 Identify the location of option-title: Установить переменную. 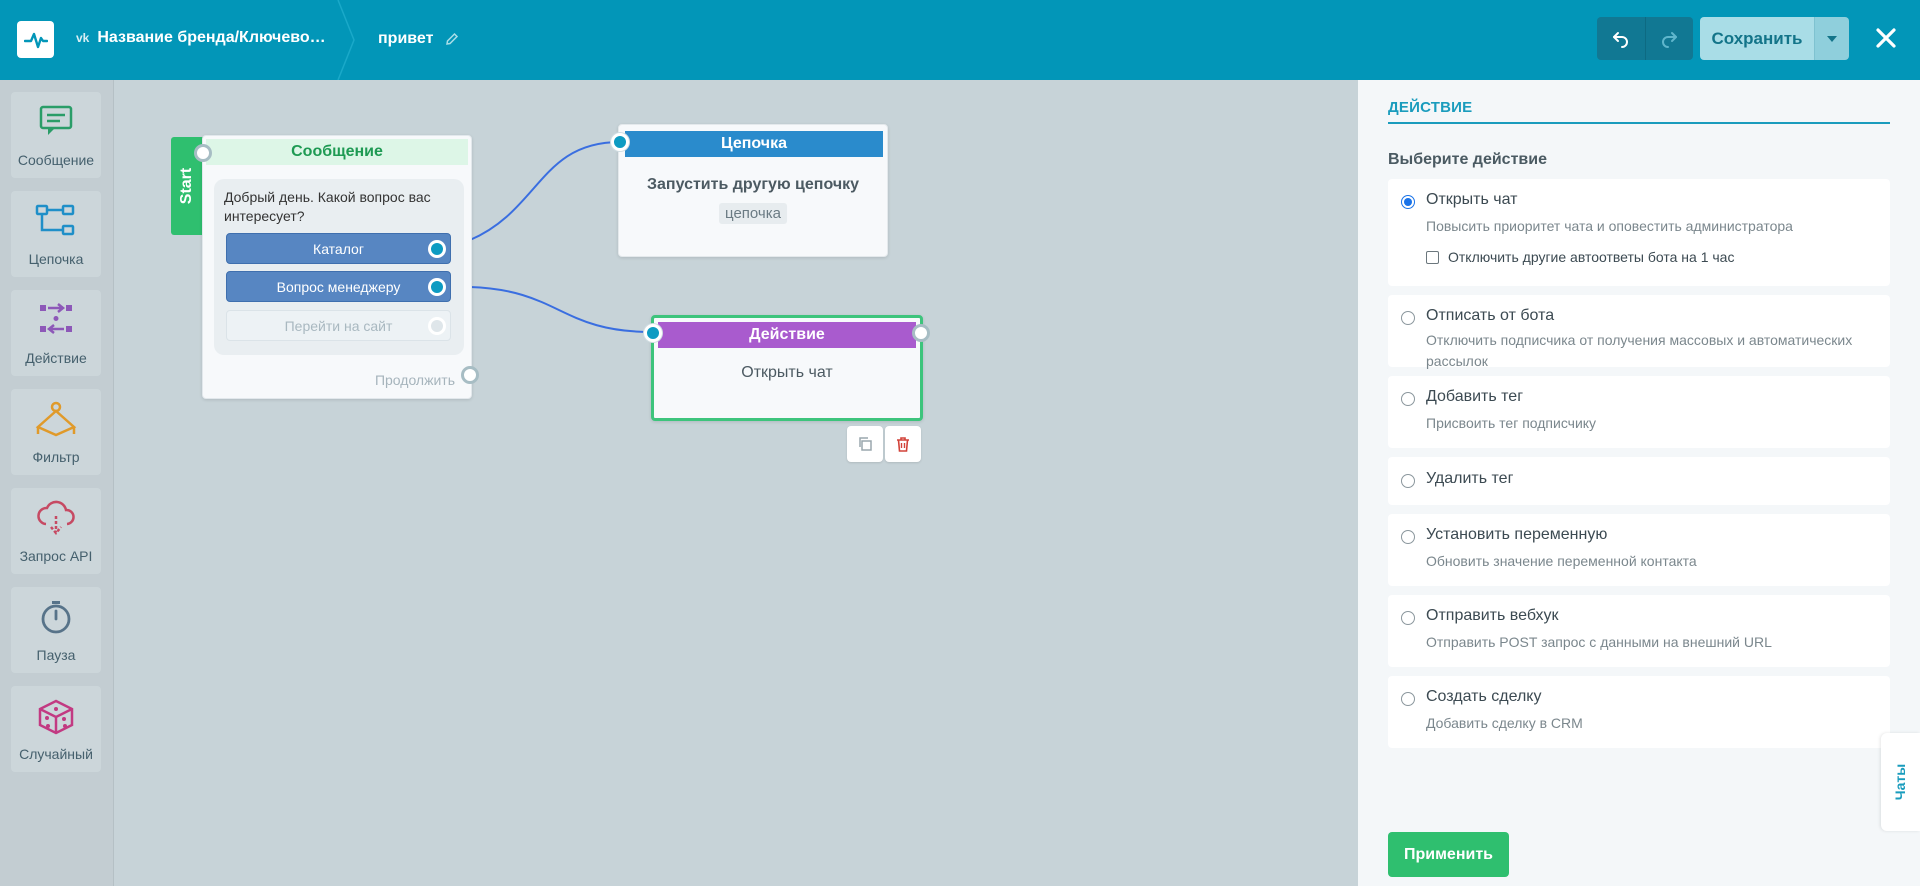
(1517, 534).